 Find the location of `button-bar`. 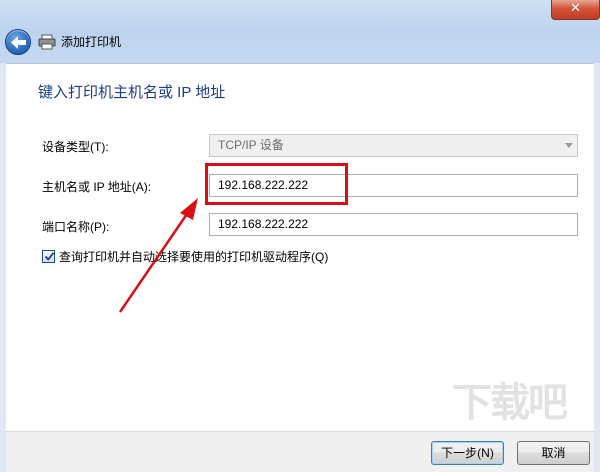

button-bar is located at coordinates (300, 451).